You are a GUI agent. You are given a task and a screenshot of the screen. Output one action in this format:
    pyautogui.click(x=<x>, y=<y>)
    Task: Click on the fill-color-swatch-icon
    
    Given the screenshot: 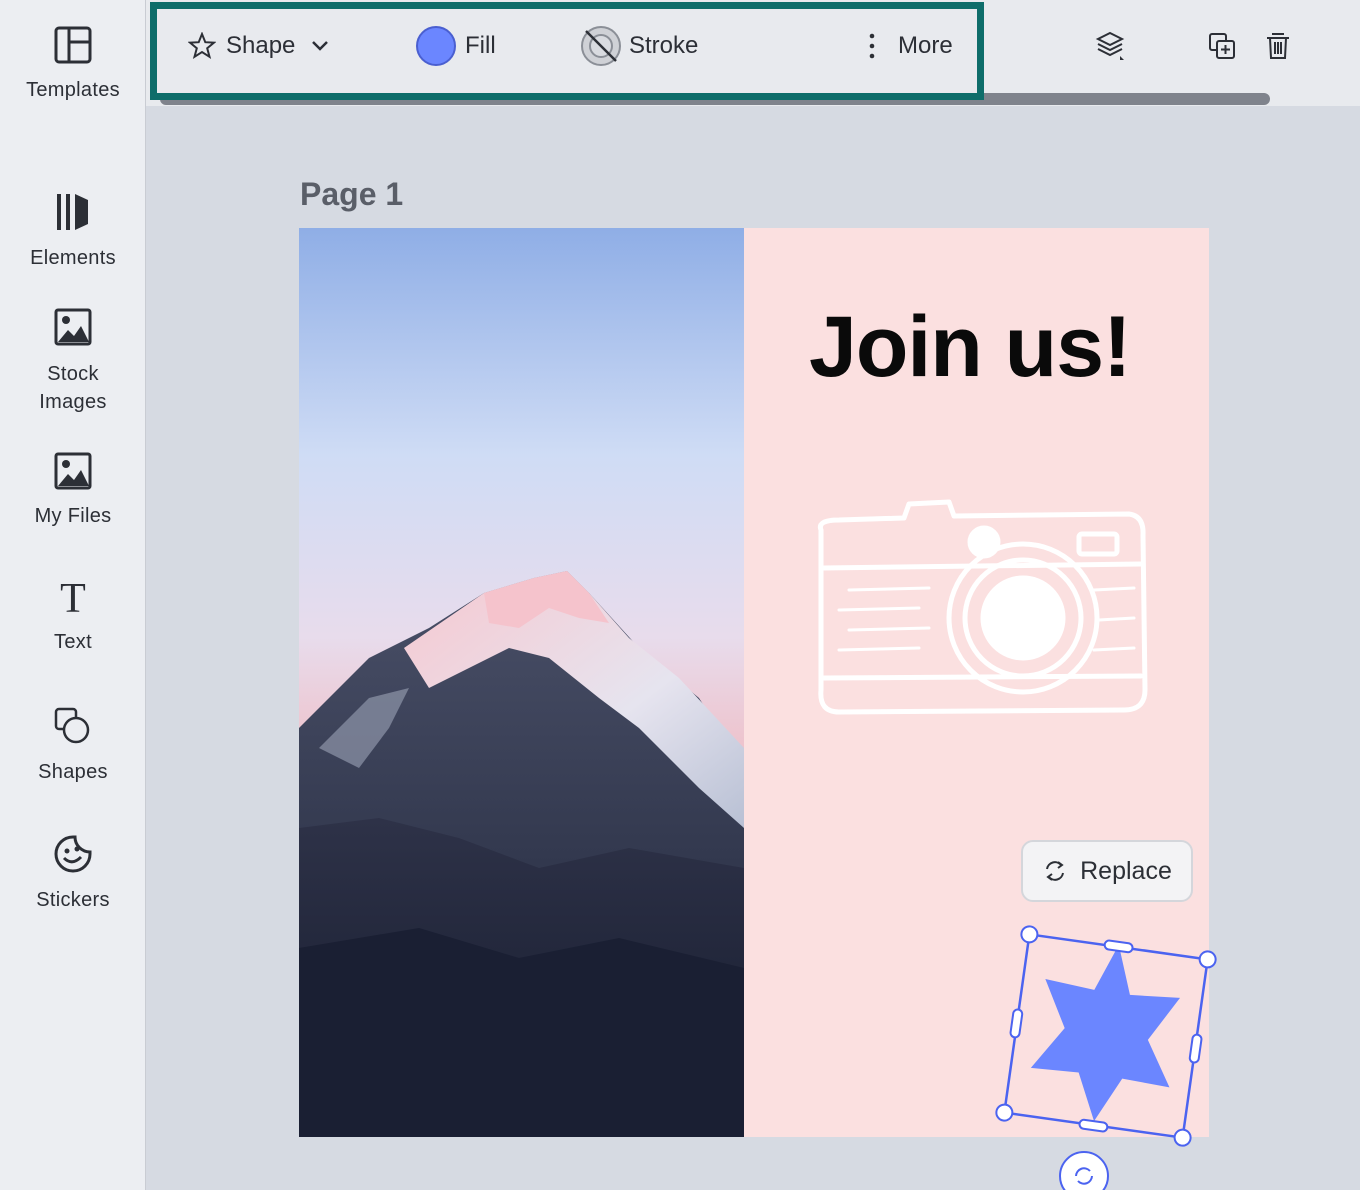 What is the action you would take?
    pyautogui.click(x=436, y=46)
    